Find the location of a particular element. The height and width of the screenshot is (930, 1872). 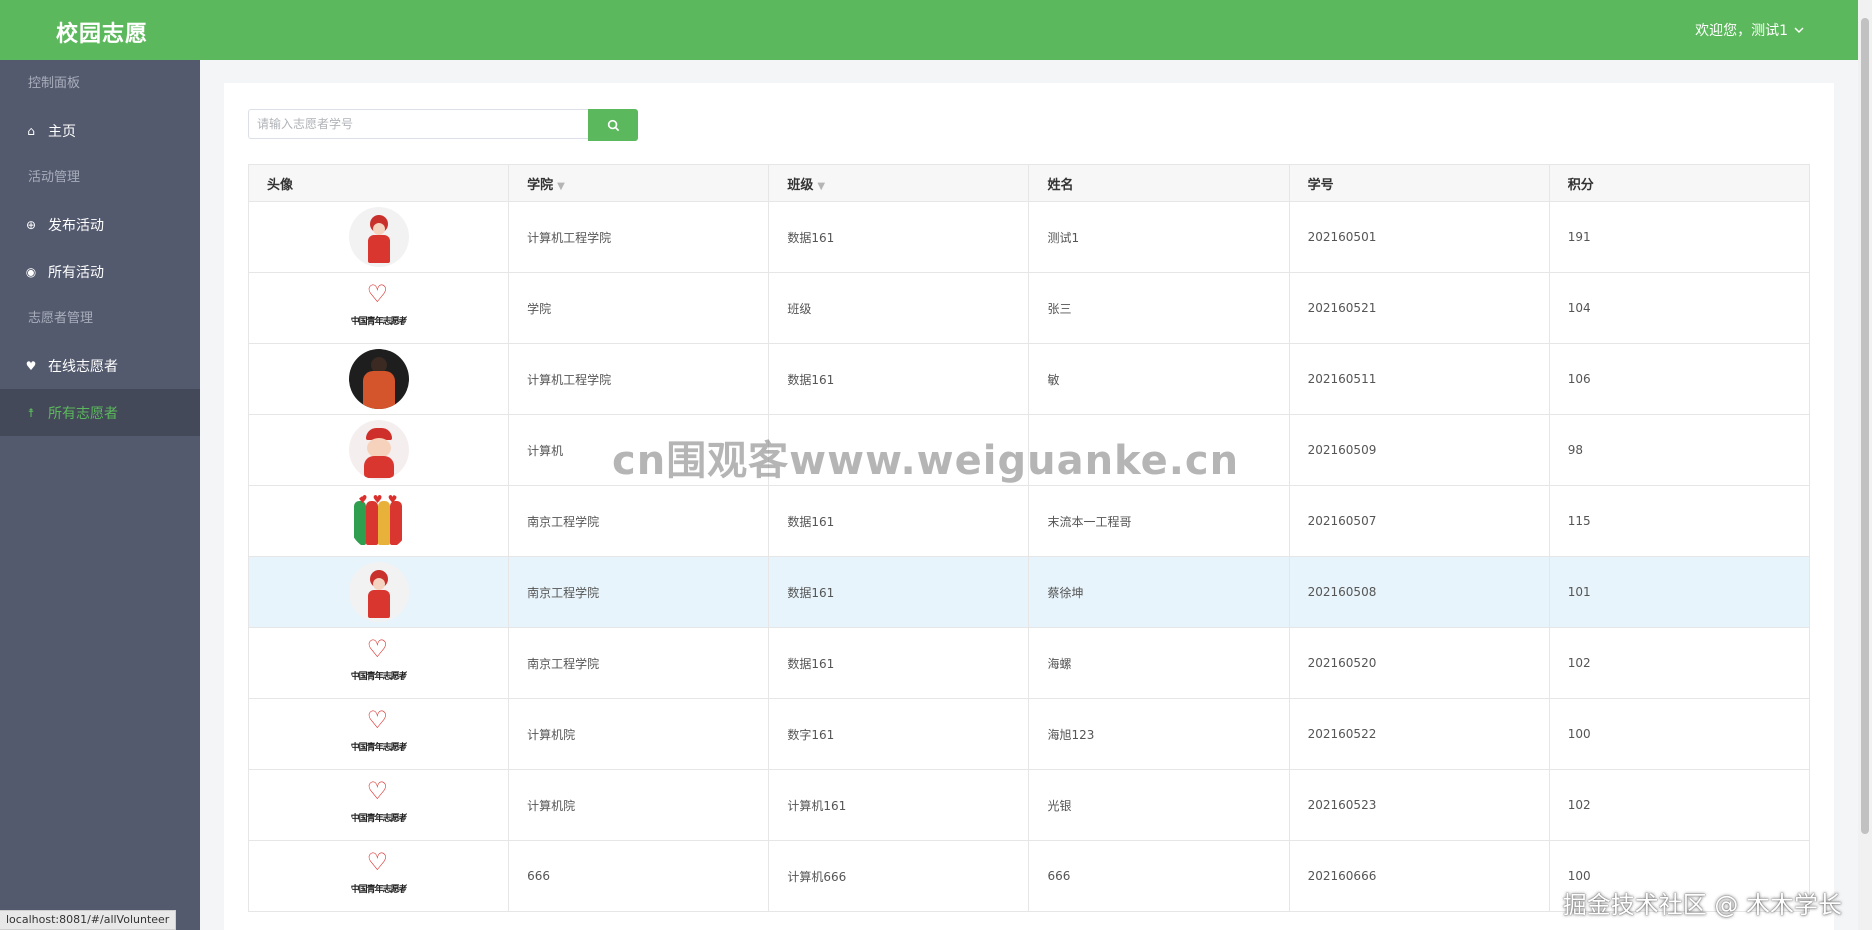

cell-college: 学院 is located at coordinates (639, 308).